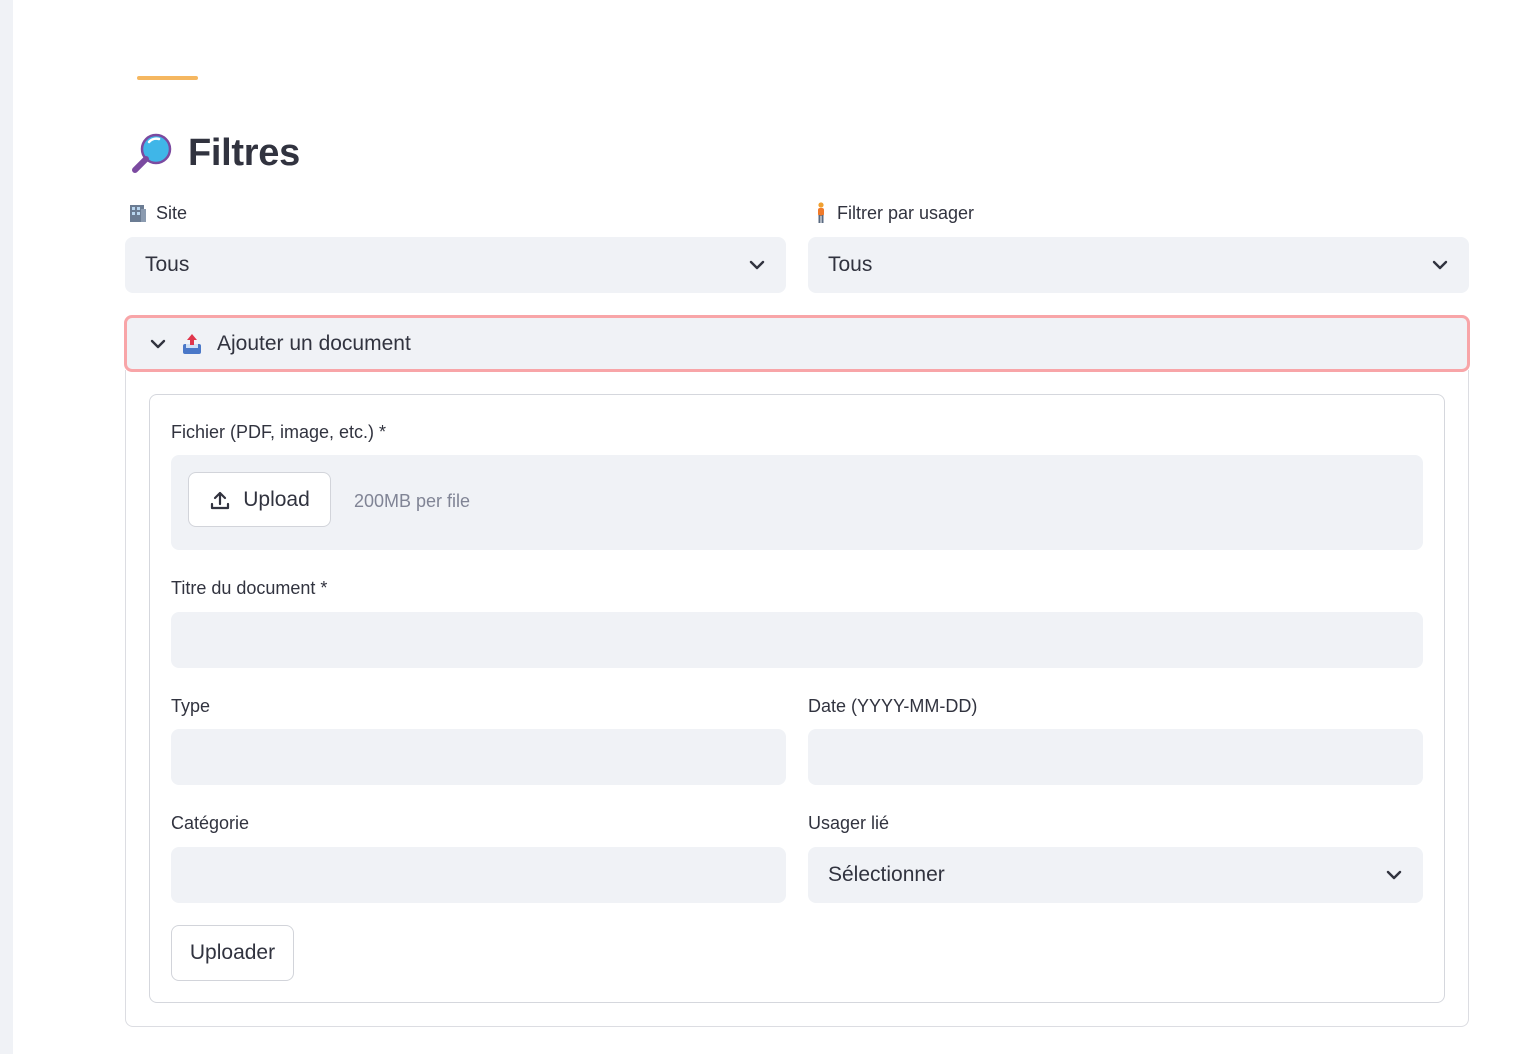 Image resolution: width=1536 pixels, height=1054 pixels. I want to click on site-filter-label-text: Site, so click(172, 212).